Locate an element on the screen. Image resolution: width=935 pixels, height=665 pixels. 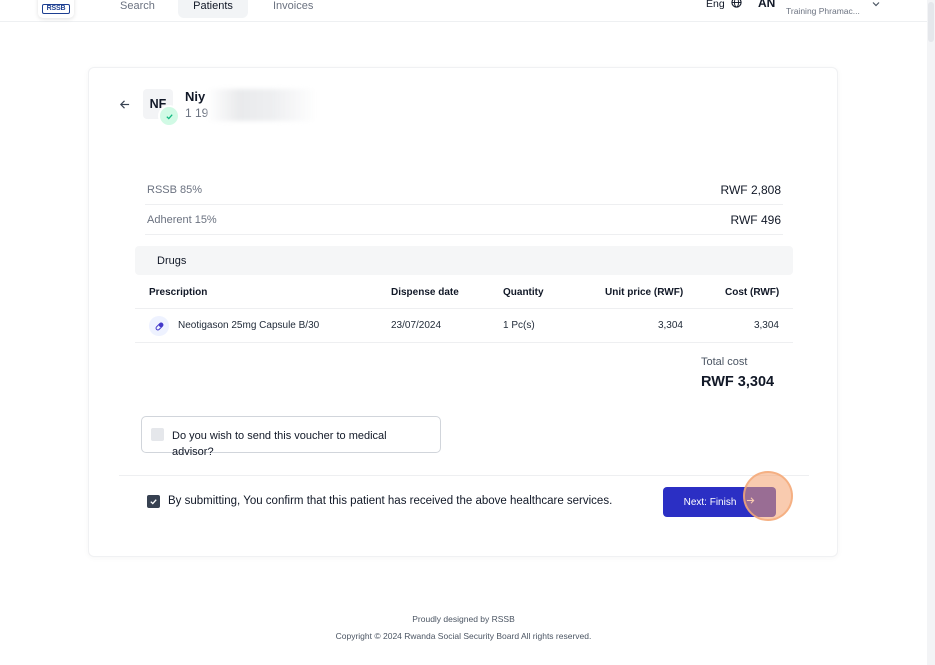
column-header-unit-price: Unit price (RWF) is located at coordinates (644, 292).